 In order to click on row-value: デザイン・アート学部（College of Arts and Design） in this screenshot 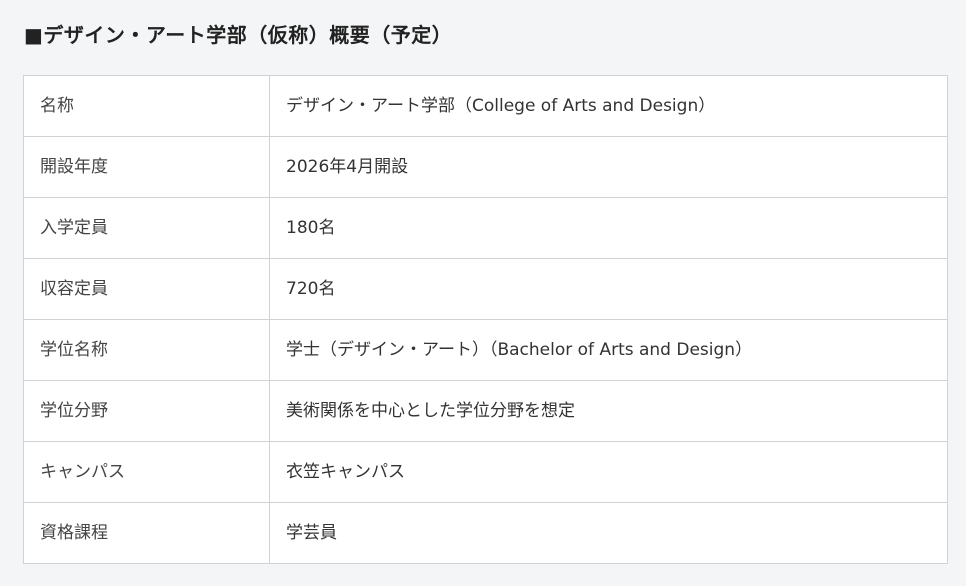, I will do `click(608, 106)`.